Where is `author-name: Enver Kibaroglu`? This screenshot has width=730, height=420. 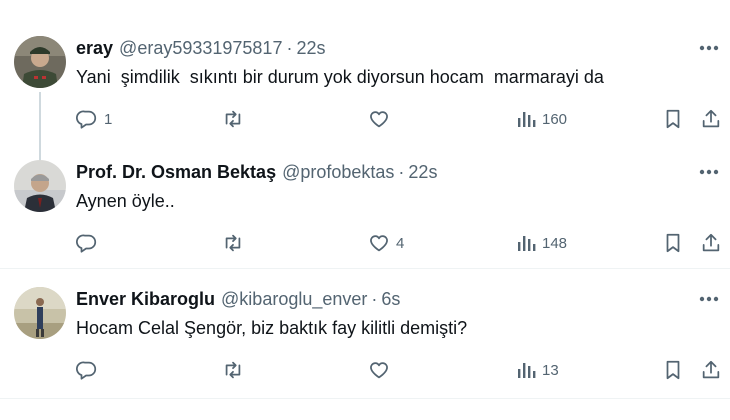
author-name: Enver Kibaroglu is located at coordinates (145, 299).